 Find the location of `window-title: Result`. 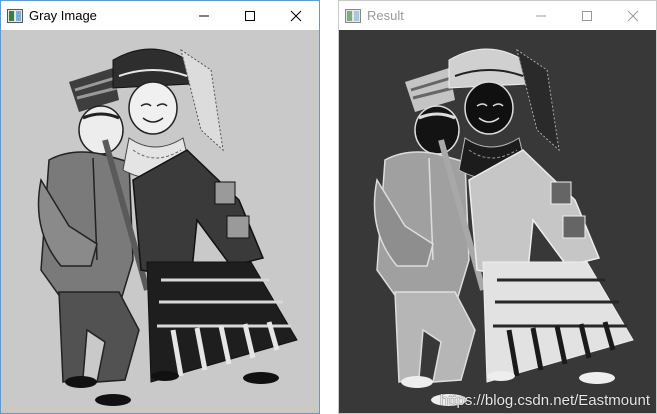

window-title: Result is located at coordinates (385, 15).